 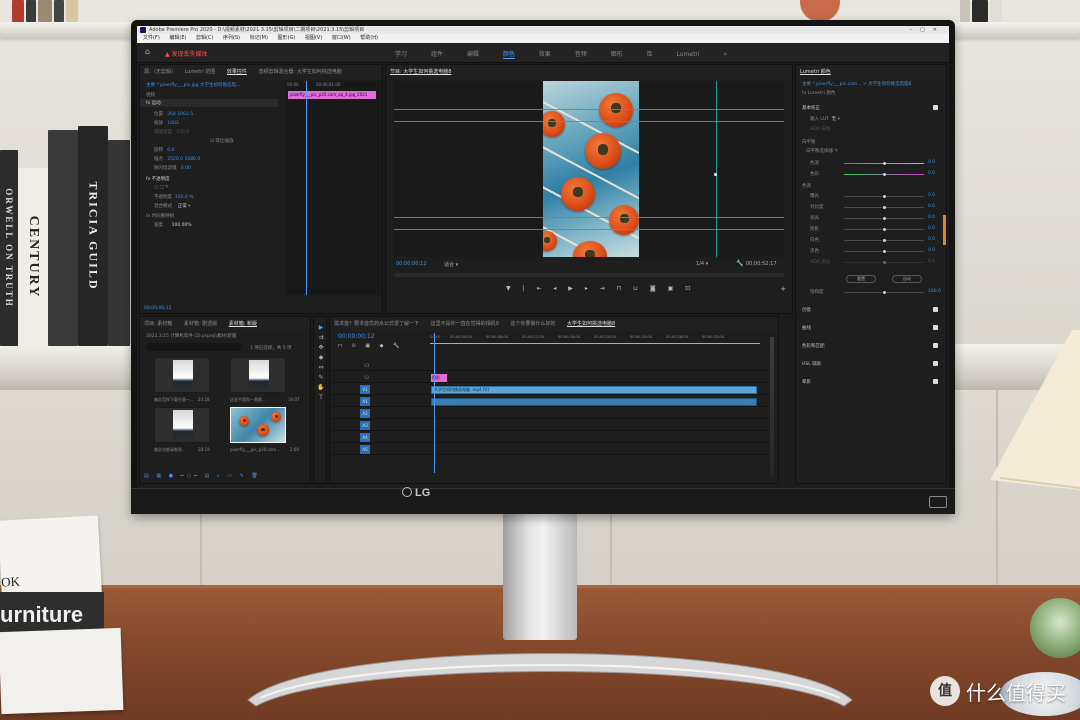 What do you see at coordinates (172, 206) in the screenshot?
I see `param-blend-mode: 混合模式 正常 ▾` at bounding box center [172, 206].